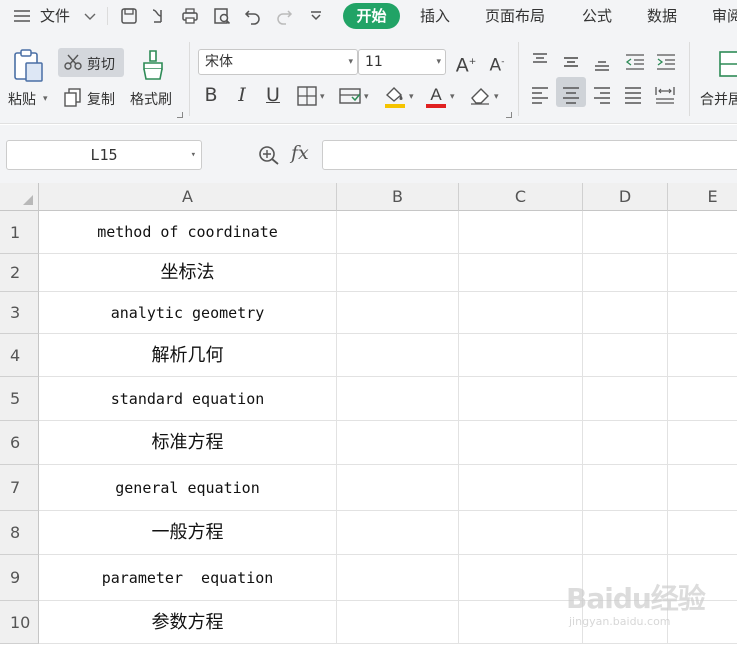 The height and width of the screenshot is (645, 737). I want to click on underline-button: U, so click(273, 95).